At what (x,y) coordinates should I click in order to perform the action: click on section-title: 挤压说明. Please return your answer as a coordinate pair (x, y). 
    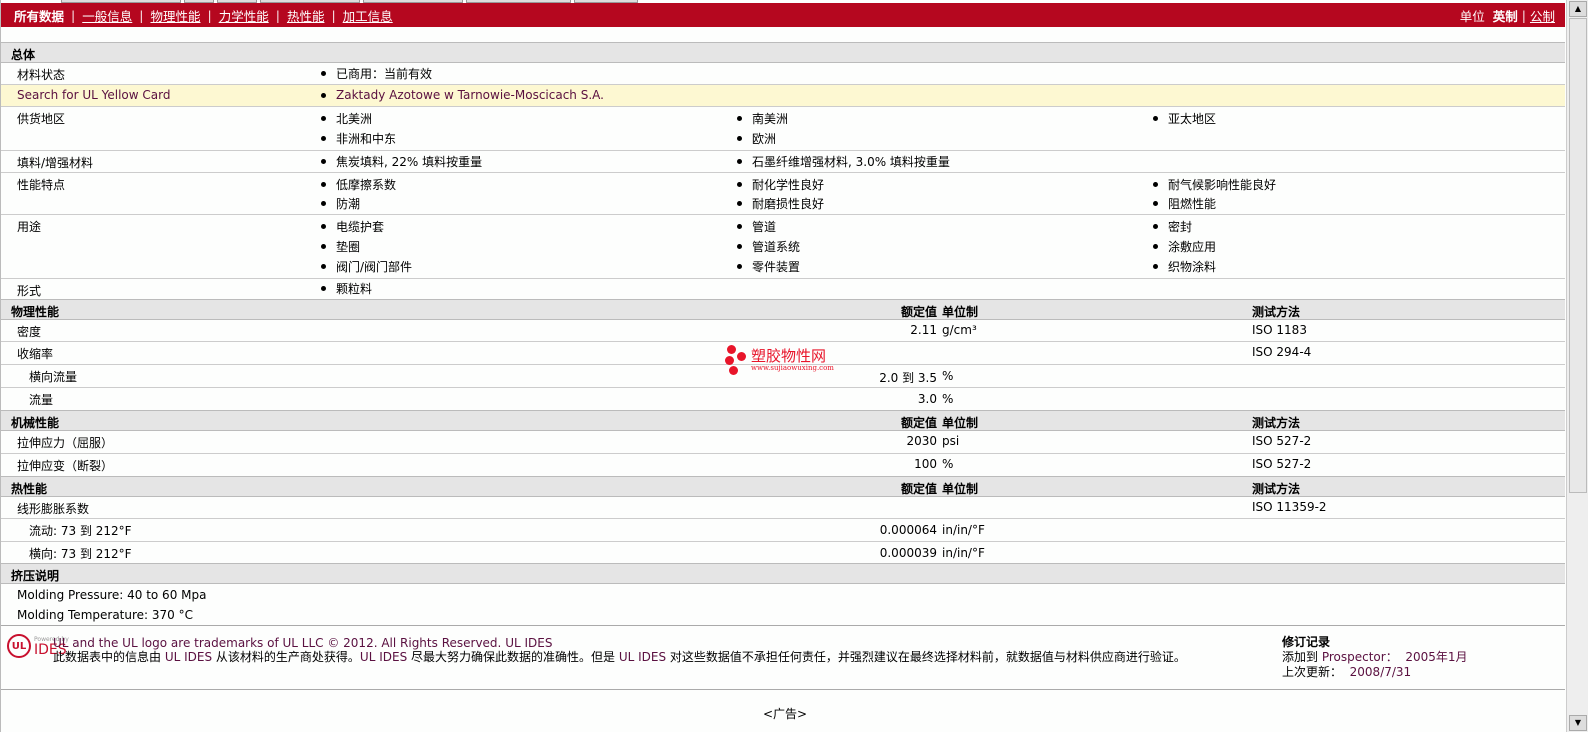
    Looking at the image, I should click on (35, 576).